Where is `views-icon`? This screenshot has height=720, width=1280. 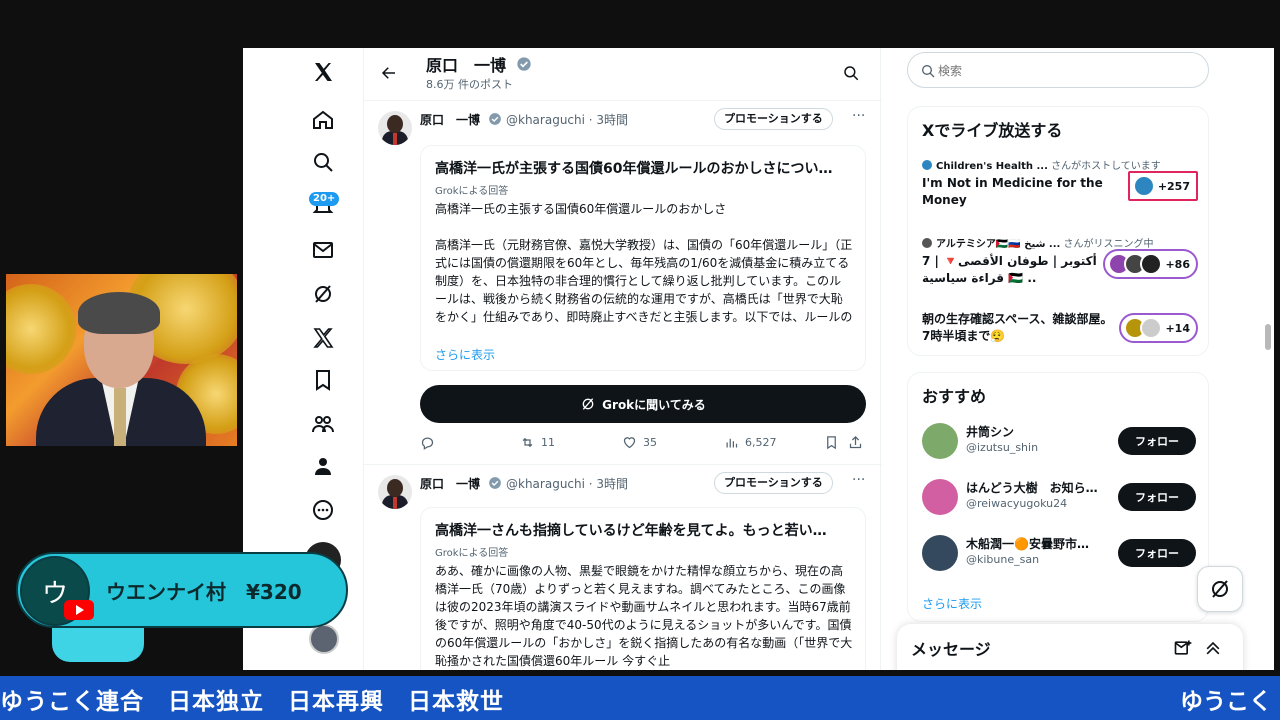 views-icon is located at coordinates (732, 443).